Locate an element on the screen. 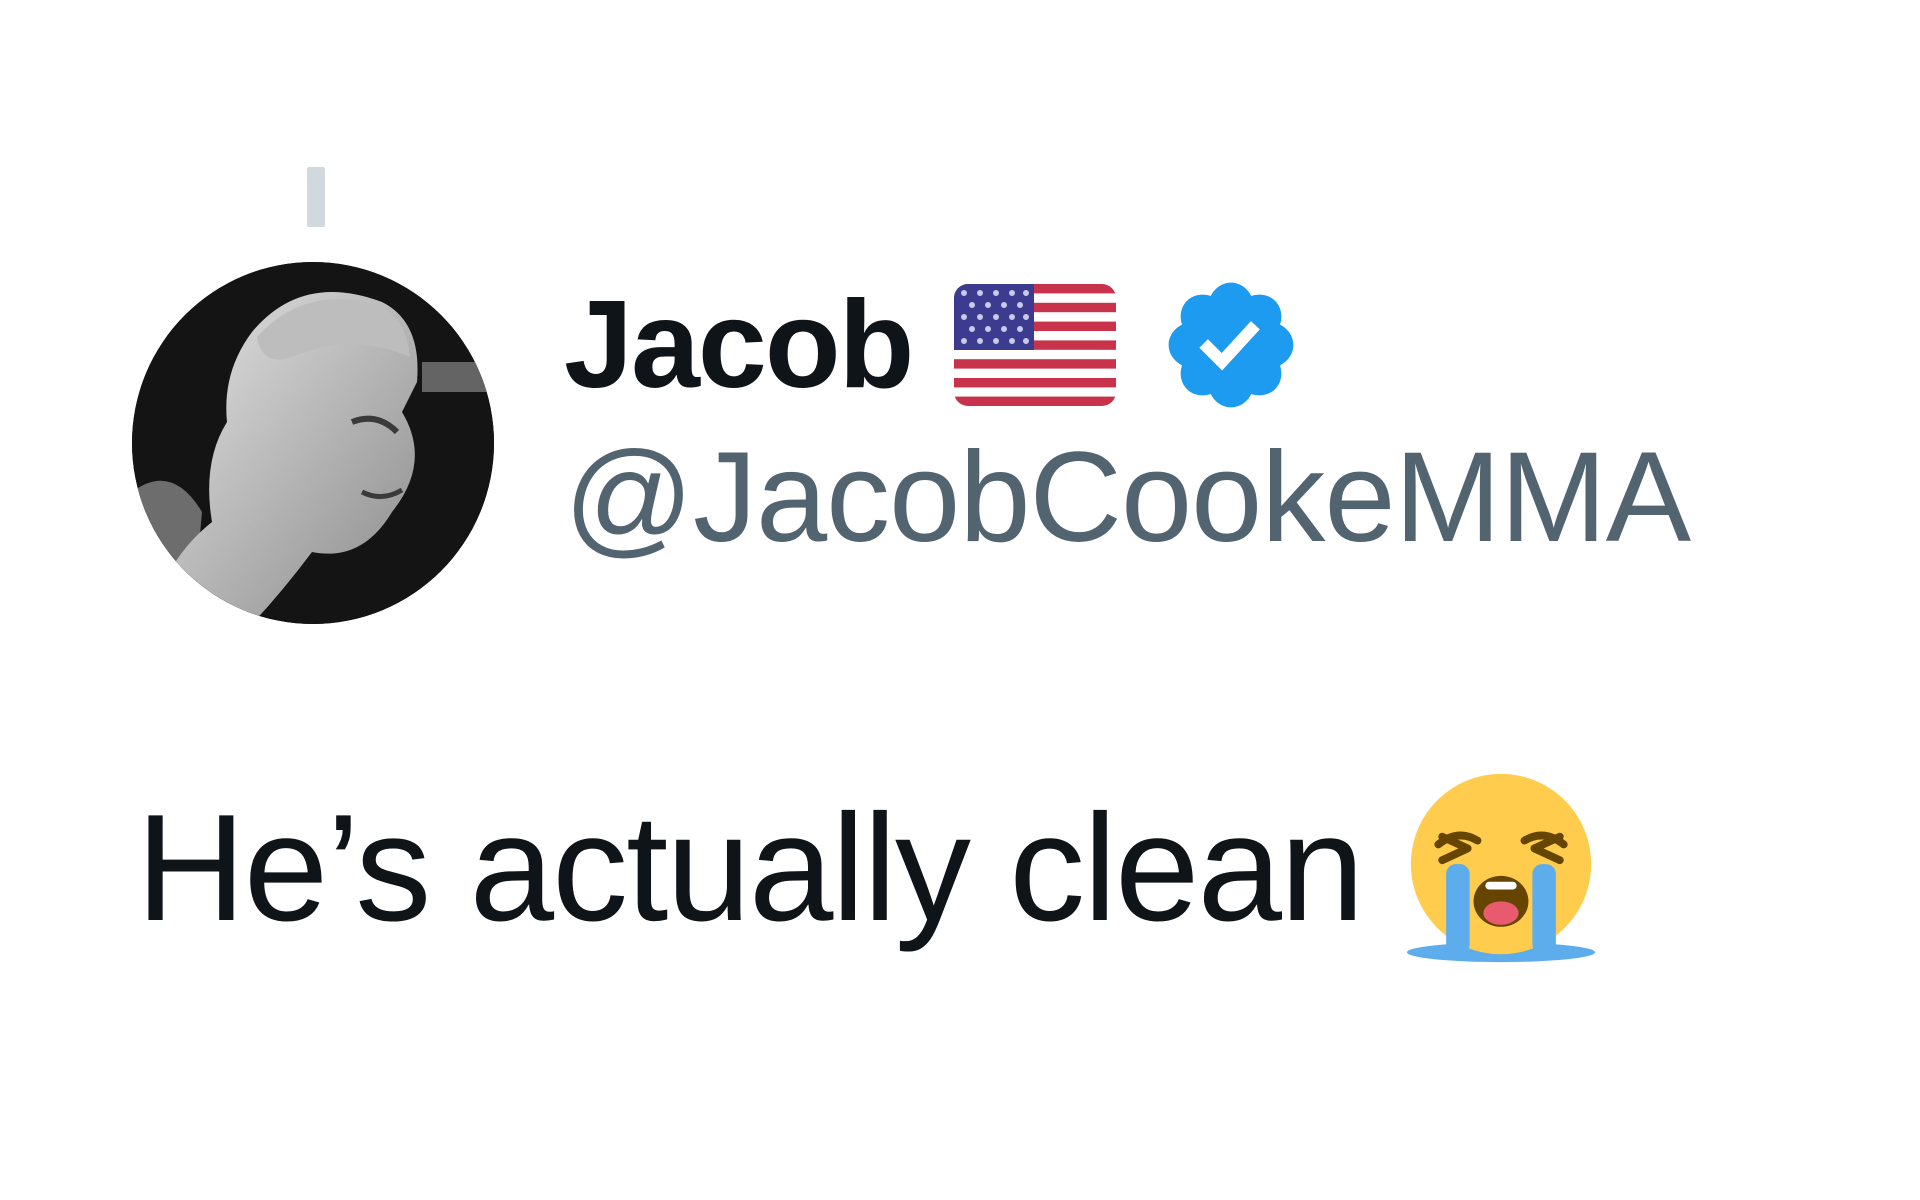 The height and width of the screenshot is (1200, 1920). loudly-crying-face-icon is located at coordinates (1500, 868).